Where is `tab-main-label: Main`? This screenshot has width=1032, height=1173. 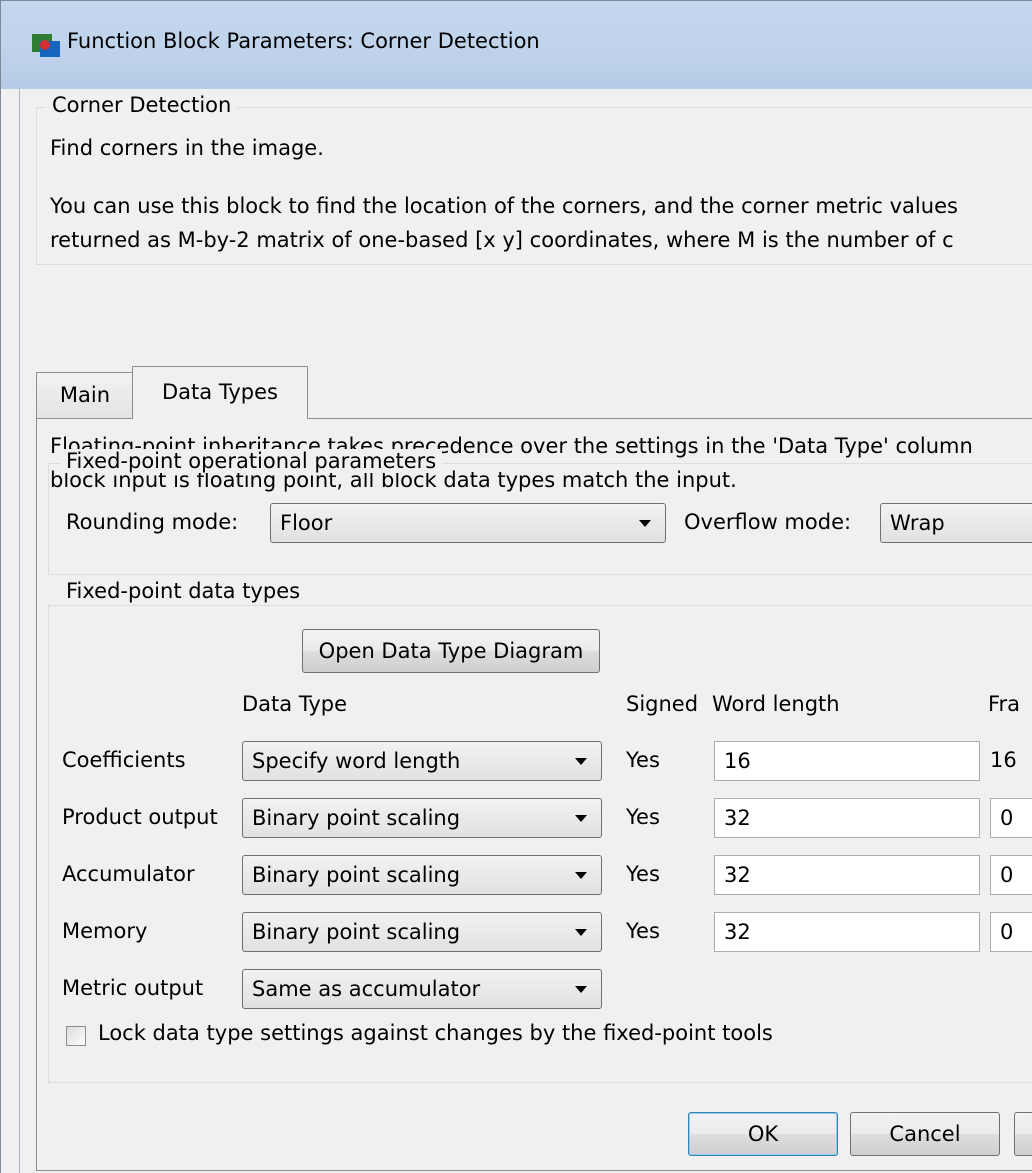
tab-main-label: Main is located at coordinates (85, 395).